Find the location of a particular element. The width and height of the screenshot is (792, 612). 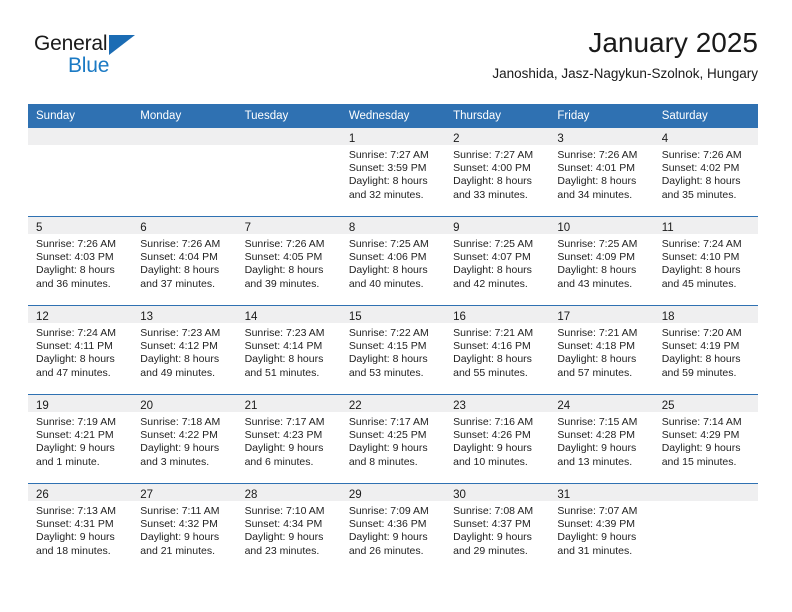

sunset-time: Sunset: 4:15 PM is located at coordinates (387, 346).